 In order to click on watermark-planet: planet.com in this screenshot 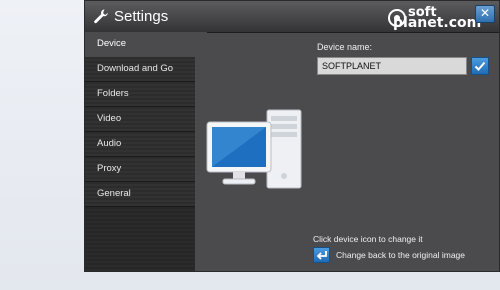, I will do `click(437, 23)`.